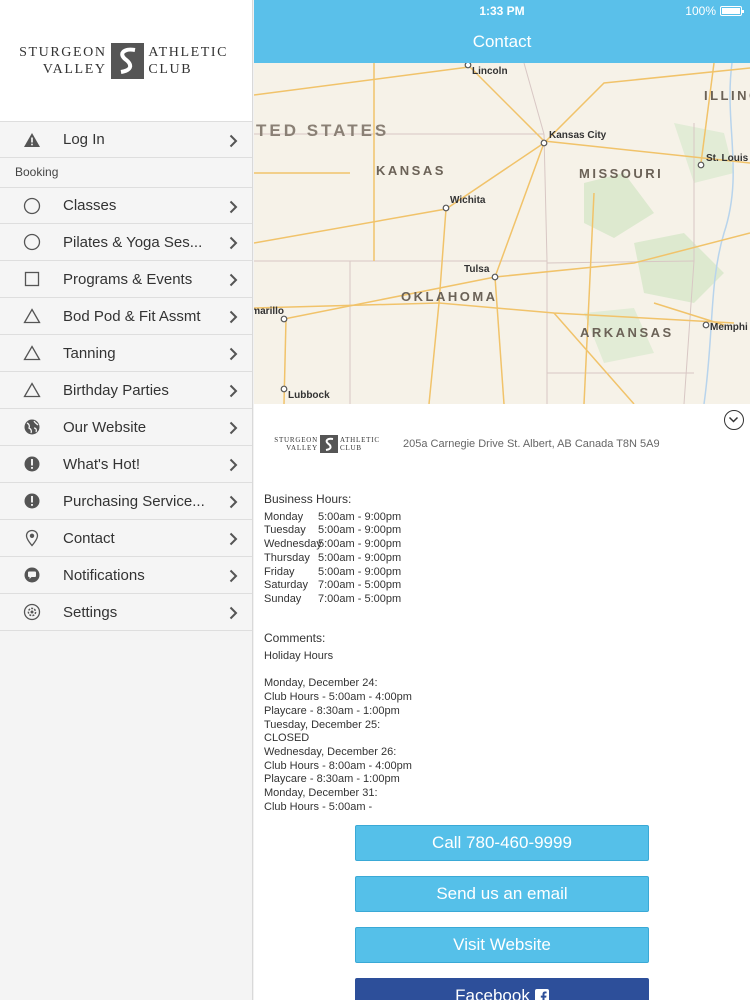 The image size is (750, 1000). I want to click on comment-line: Club Hours - 5:00am - 4:00pm, so click(338, 697).